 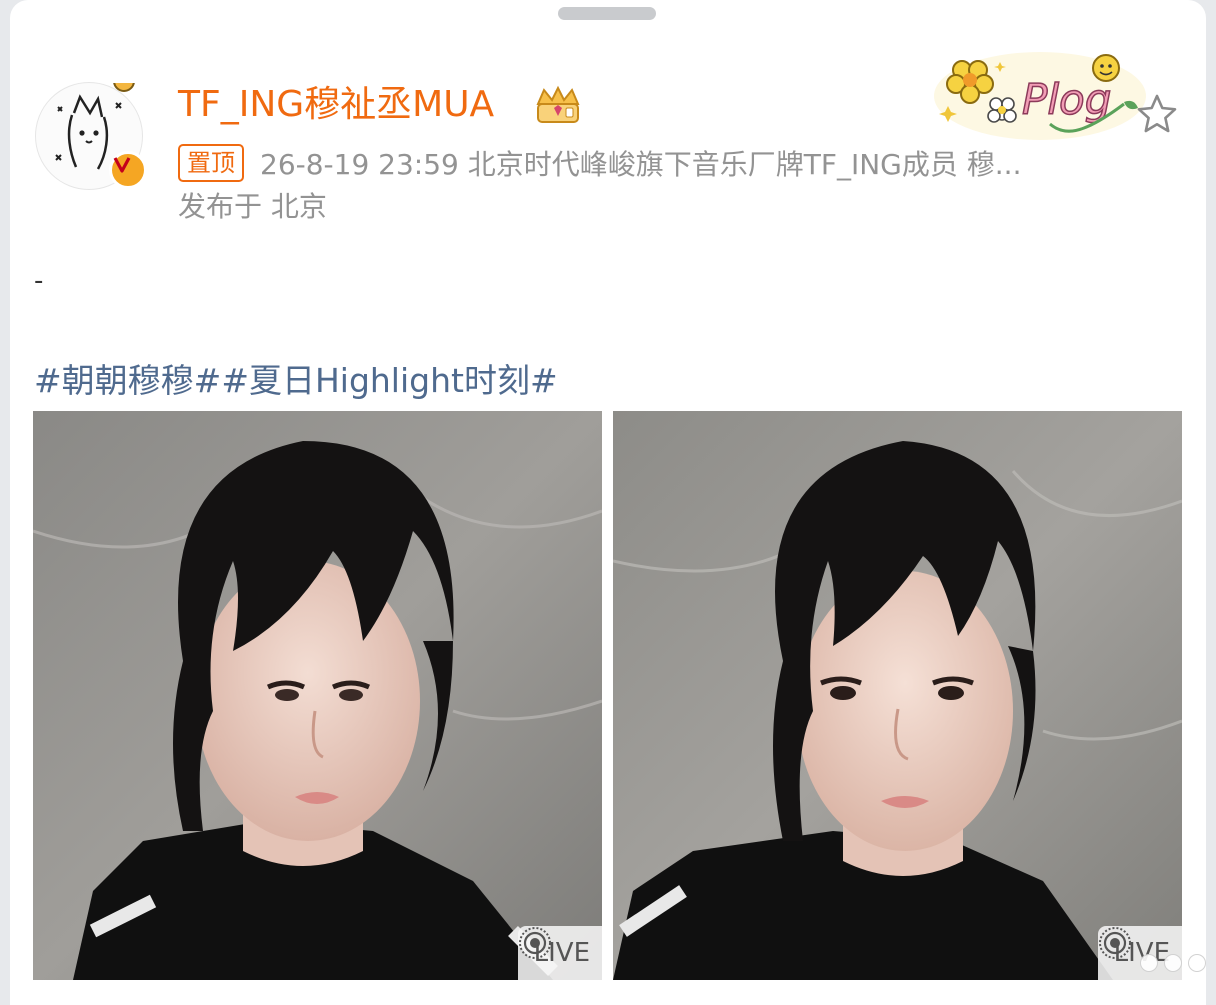 I want to click on verified-v-icon, so click(x=128, y=170).